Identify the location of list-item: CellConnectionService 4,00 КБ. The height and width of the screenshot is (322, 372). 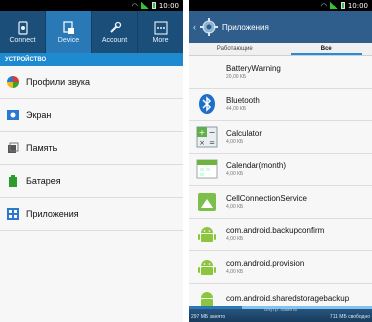
(280, 202).